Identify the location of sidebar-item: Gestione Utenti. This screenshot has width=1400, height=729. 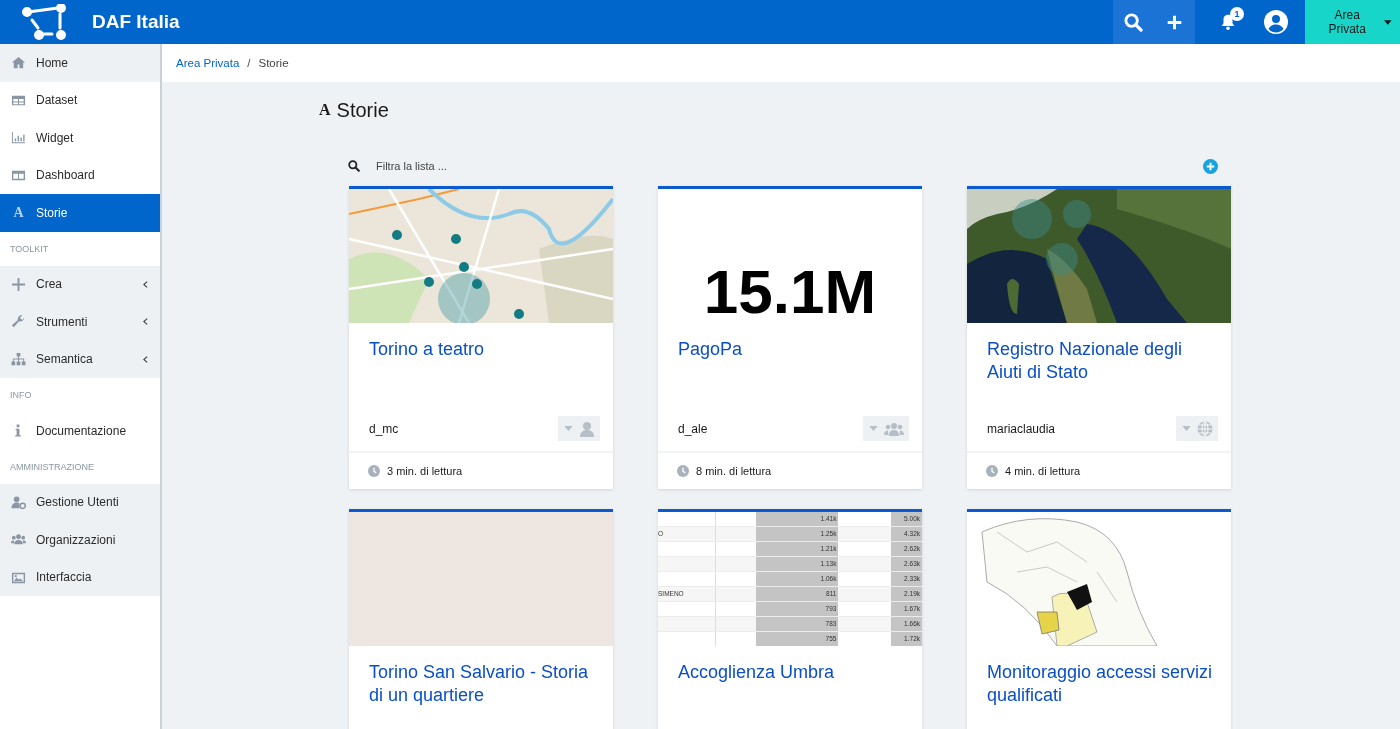
(80, 502).